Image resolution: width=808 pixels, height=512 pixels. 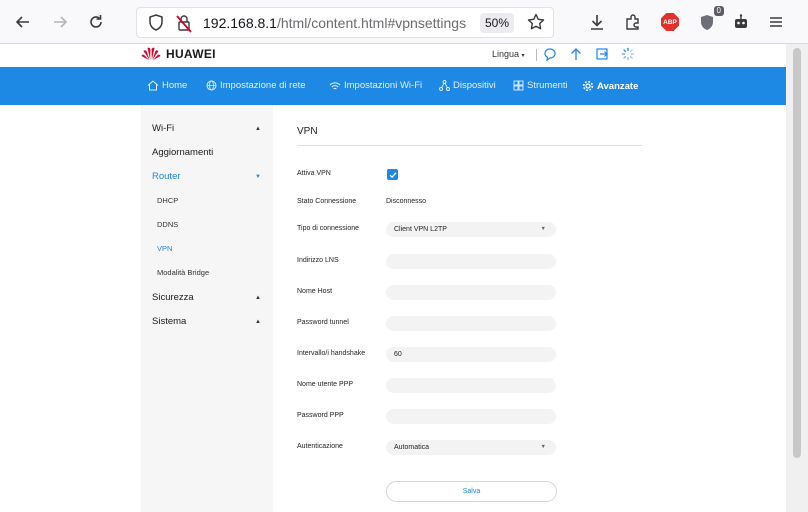 I want to click on nav-tools-label: Strumenti, so click(x=547, y=85).